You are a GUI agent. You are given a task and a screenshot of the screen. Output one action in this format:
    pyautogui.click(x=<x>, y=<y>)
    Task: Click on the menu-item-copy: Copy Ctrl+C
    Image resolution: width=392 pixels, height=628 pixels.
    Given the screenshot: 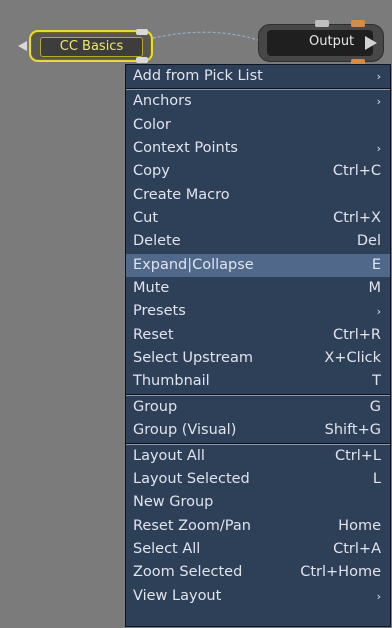 What is the action you would take?
    pyautogui.click(x=258, y=171)
    